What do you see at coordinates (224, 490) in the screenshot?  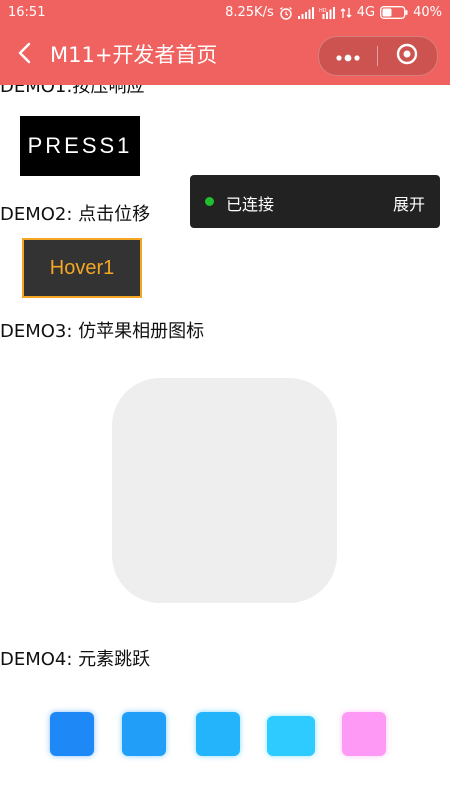 I see `album-icon` at bounding box center [224, 490].